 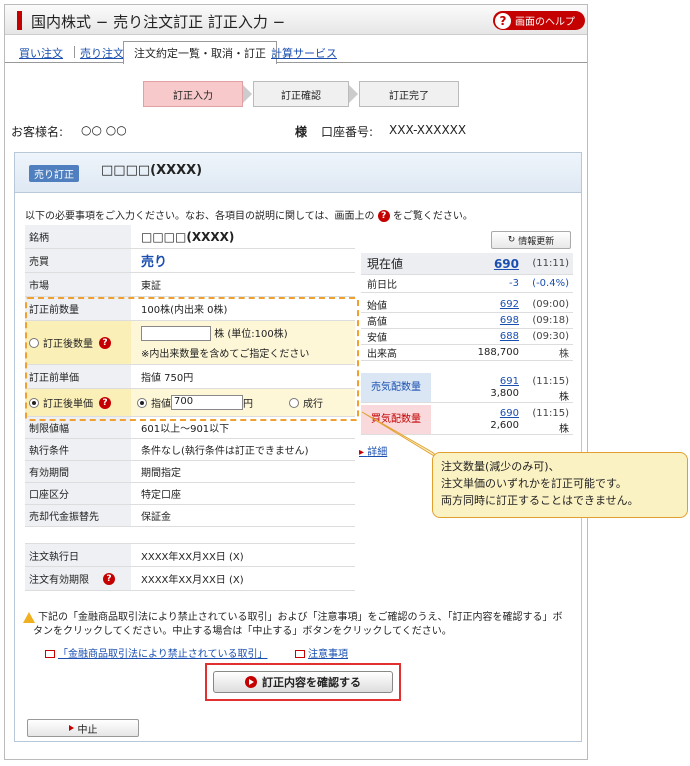 I want to click on help-label: 画面のヘルプ, so click(x=545, y=22).